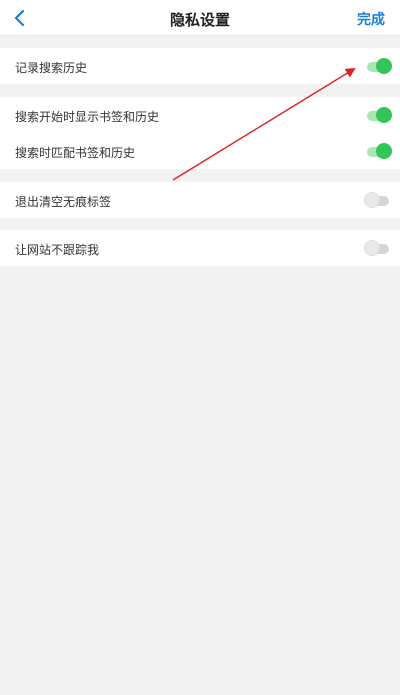  What do you see at coordinates (87, 117) in the screenshot?
I see `setting-label: 搜索开始时显示书签和历史` at bounding box center [87, 117].